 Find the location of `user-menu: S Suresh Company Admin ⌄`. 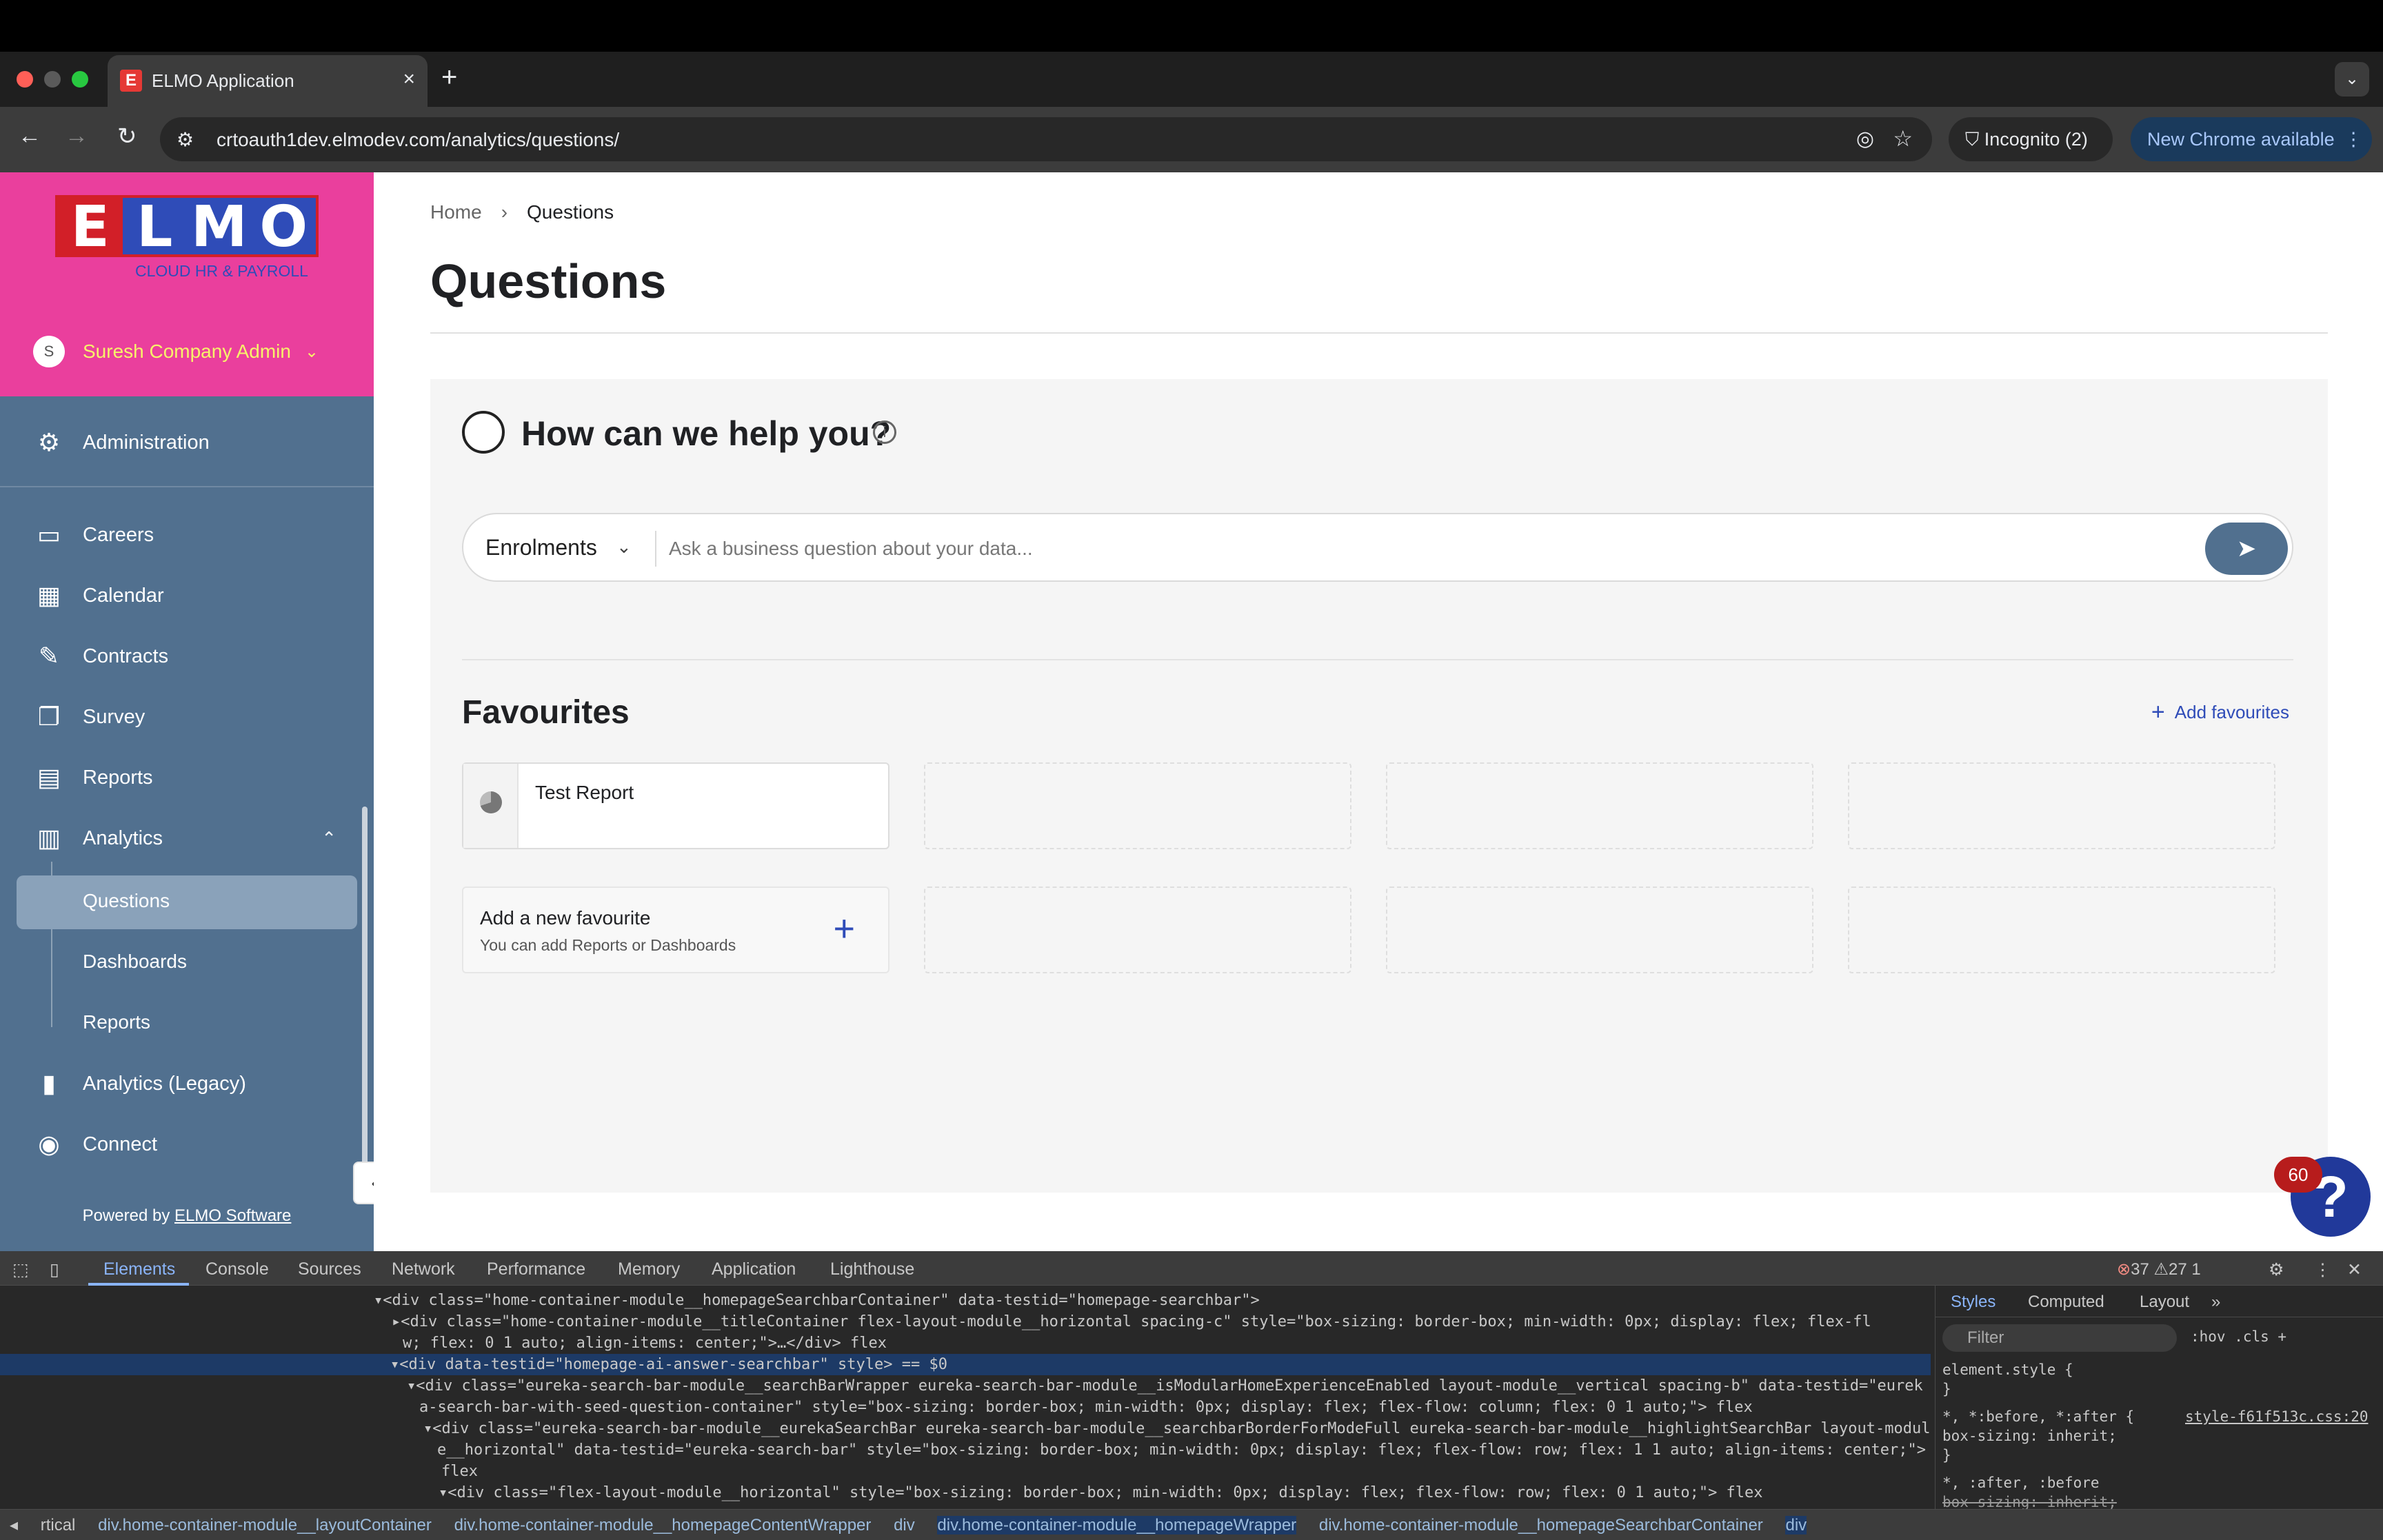

user-menu: S Suresh Company Admin ⌄ is located at coordinates (176, 352).